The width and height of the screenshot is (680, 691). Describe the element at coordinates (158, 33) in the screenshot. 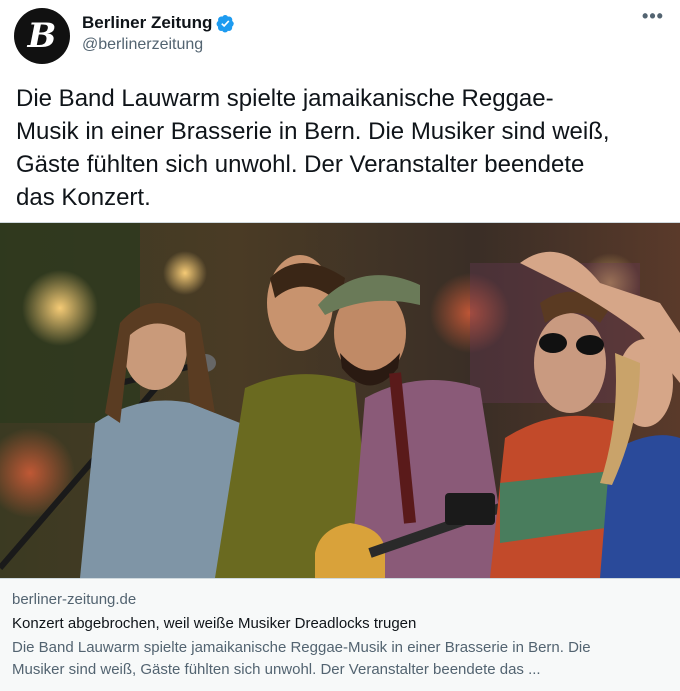

I see `author-names: Berliner Zeitung @berlinerzeitung` at that location.